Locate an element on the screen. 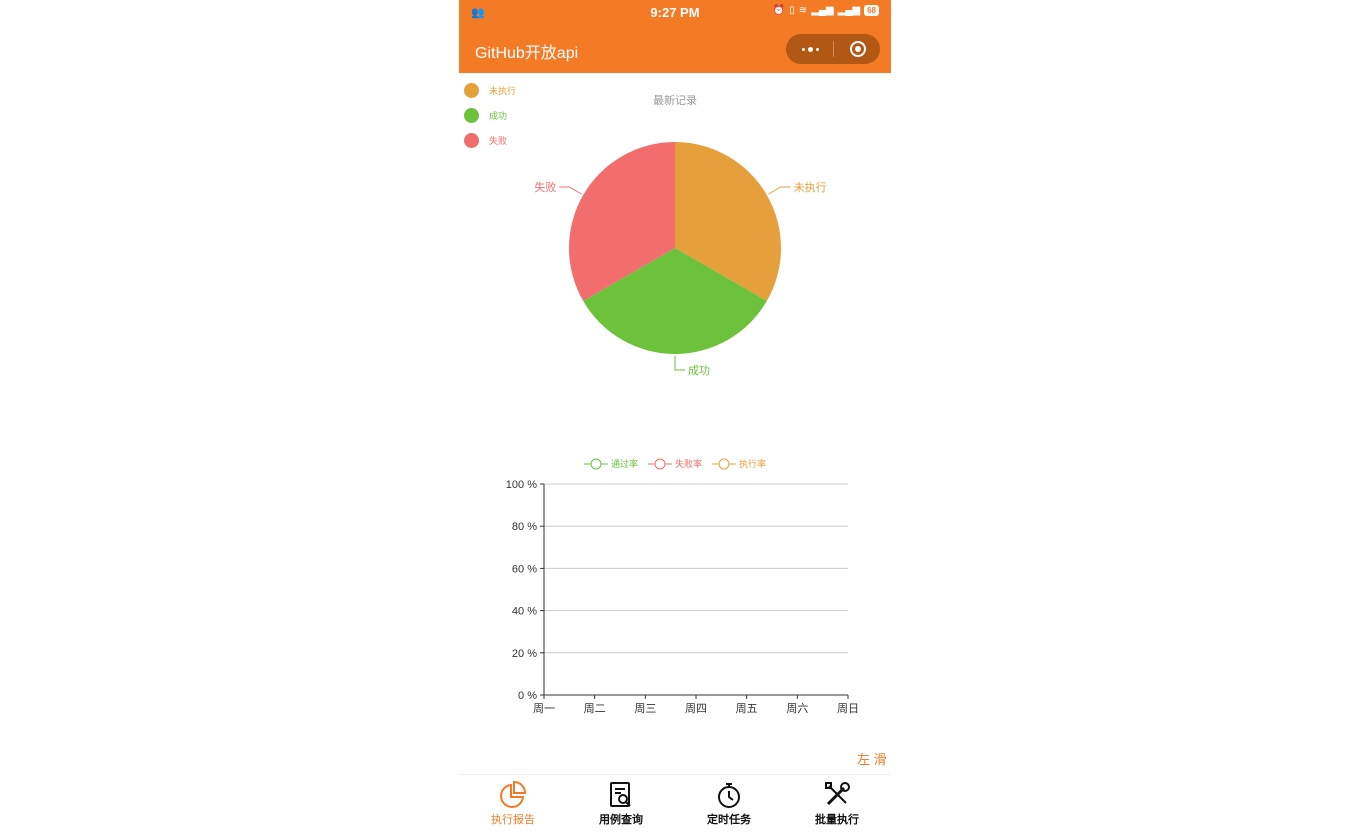 This screenshot has height=835, width=1350. pie-slice-label: 失败 is located at coordinates (545, 187).